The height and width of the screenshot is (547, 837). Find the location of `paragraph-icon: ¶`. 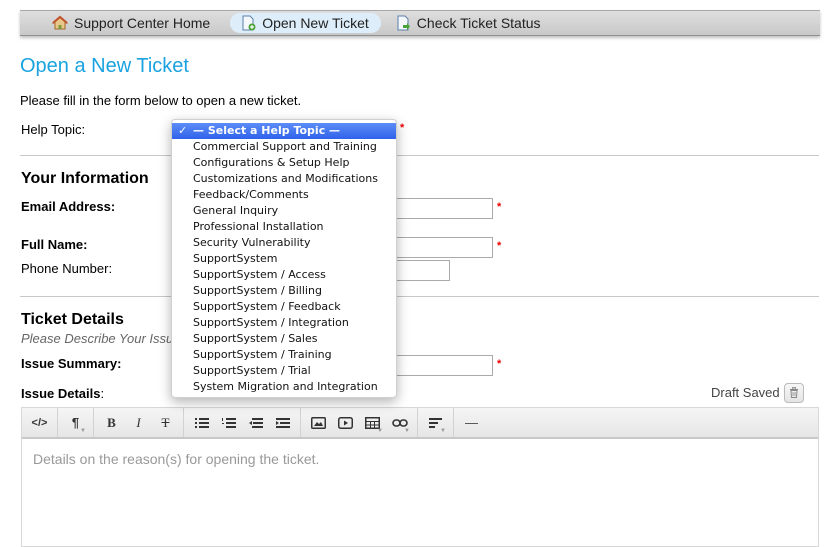

paragraph-icon: ¶ is located at coordinates (75, 422).